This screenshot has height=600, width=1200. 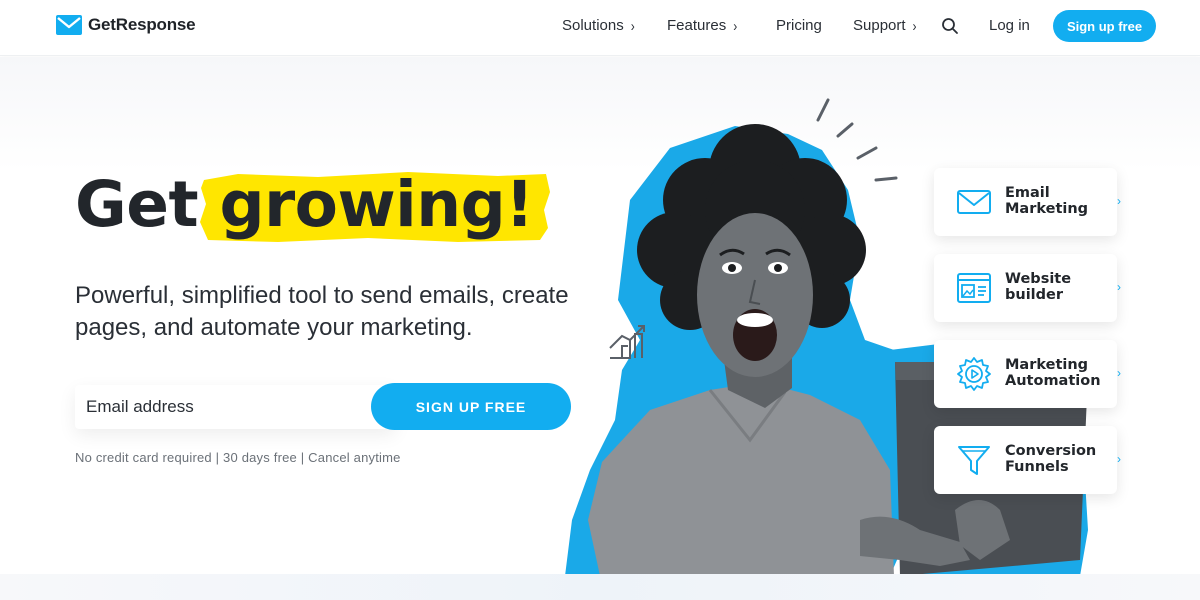 What do you see at coordinates (974, 202) in the screenshot?
I see `envelope-icon` at bounding box center [974, 202].